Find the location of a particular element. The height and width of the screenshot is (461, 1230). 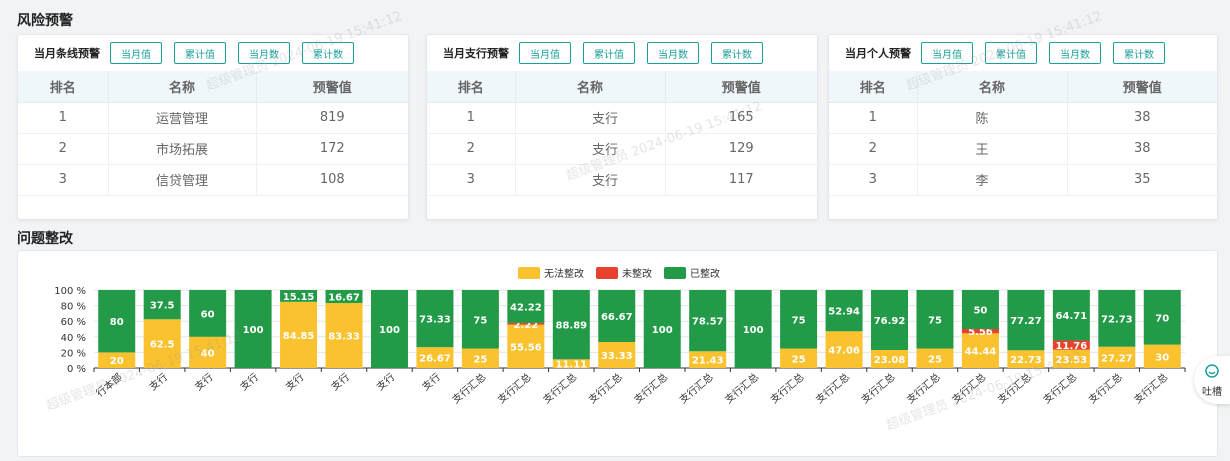

table-row: 3 支行 117 is located at coordinates (622, 180).